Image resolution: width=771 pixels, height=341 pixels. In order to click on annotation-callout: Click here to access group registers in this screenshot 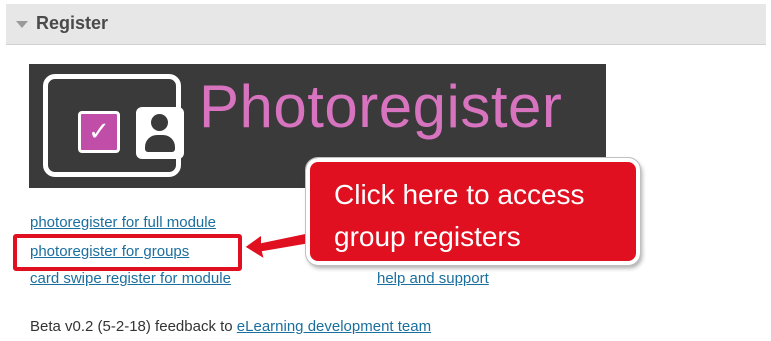, I will do `click(473, 211)`.